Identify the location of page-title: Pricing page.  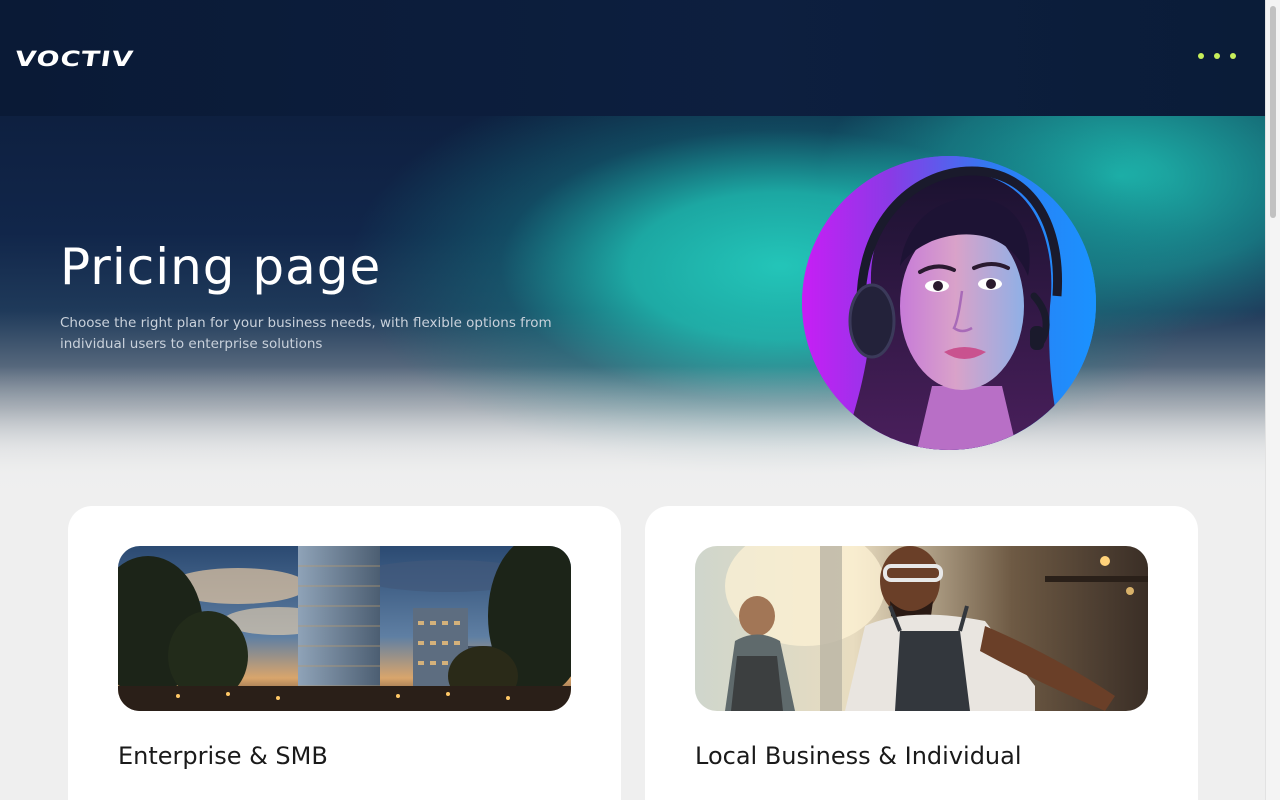
(221, 267).